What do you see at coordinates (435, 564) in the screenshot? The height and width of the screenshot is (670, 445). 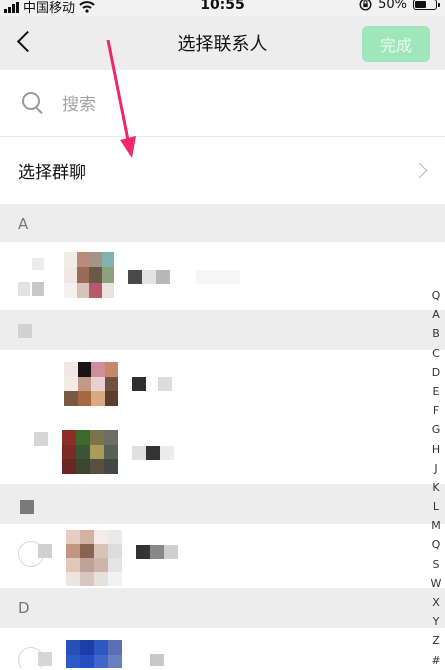 I see `index-letter: S` at bounding box center [435, 564].